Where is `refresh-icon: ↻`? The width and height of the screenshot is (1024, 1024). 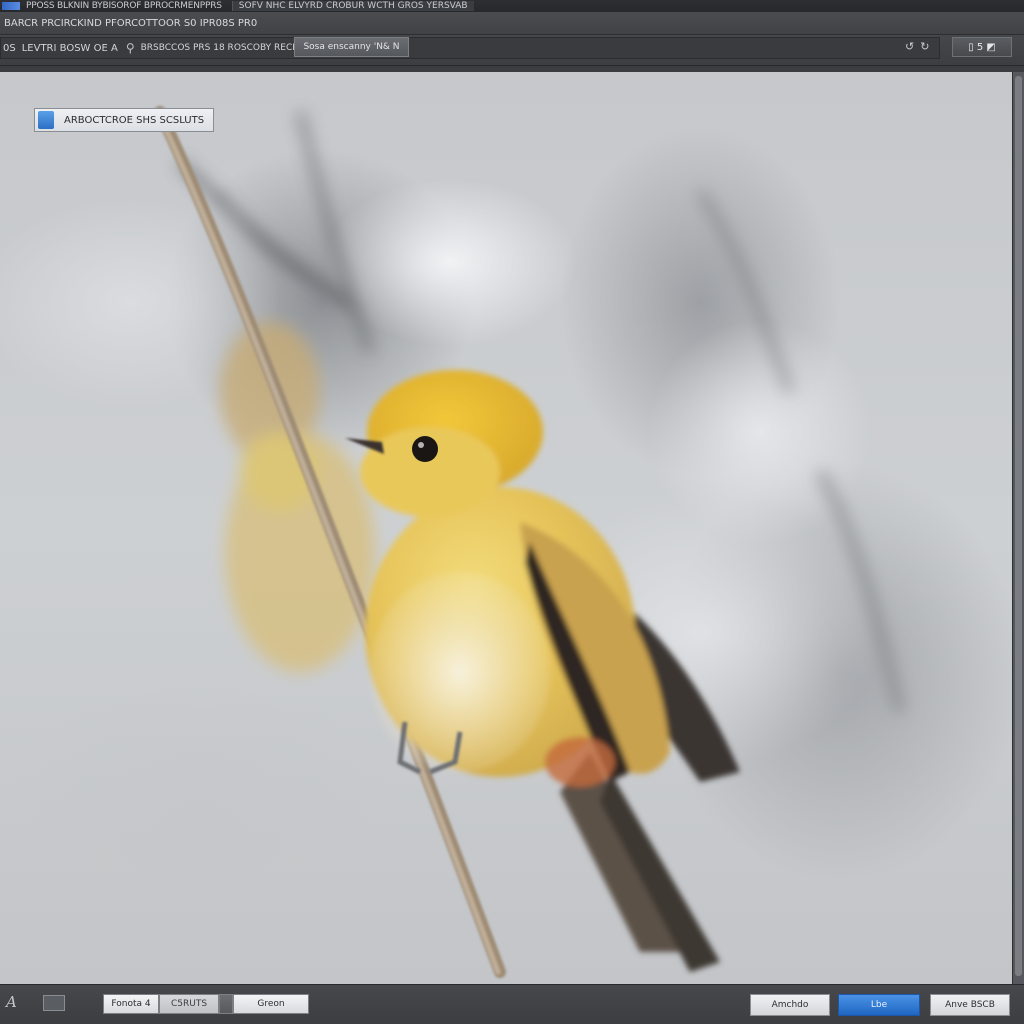 refresh-icon: ↻ is located at coordinates (924, 47).